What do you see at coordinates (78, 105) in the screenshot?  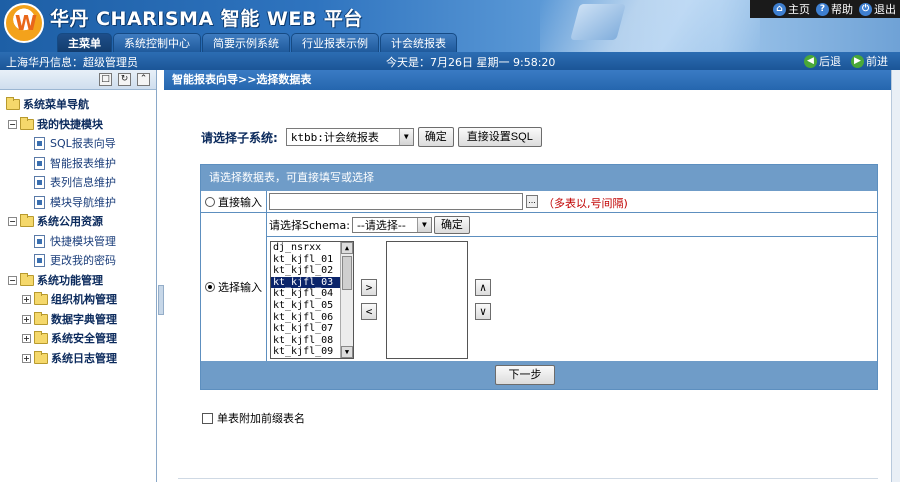 I see `tree-root: 系统菜单导航` at bounding box center [78, 105].